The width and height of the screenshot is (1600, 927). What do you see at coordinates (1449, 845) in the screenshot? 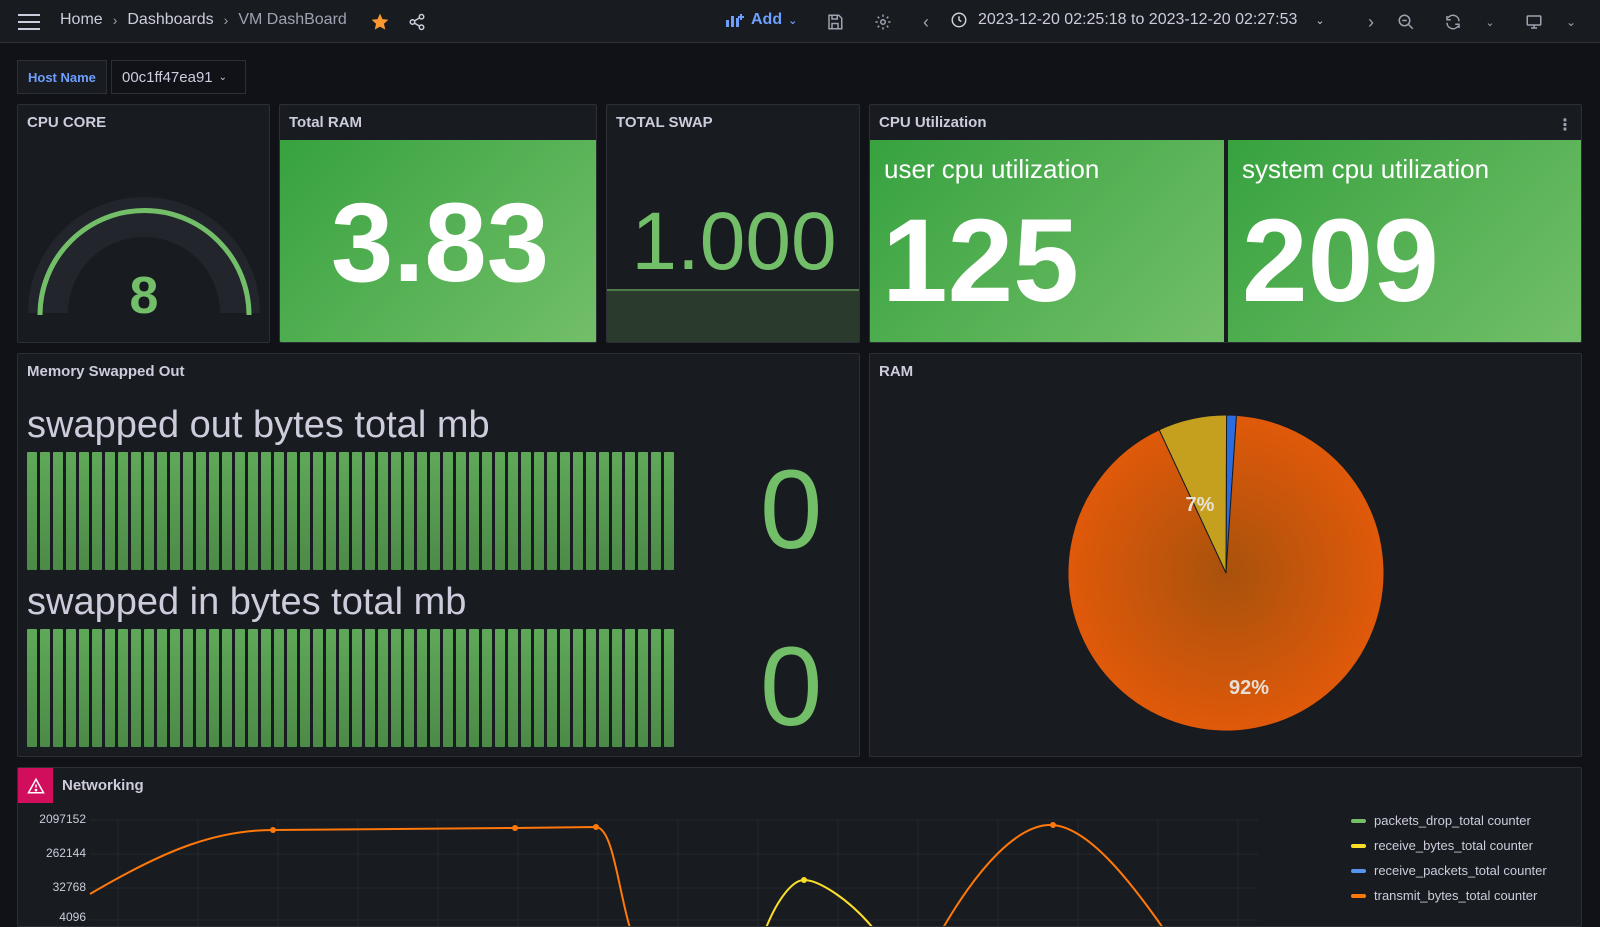
I see `legend-item: receive_bytes_total counter` at bounding box center [1449, 845].